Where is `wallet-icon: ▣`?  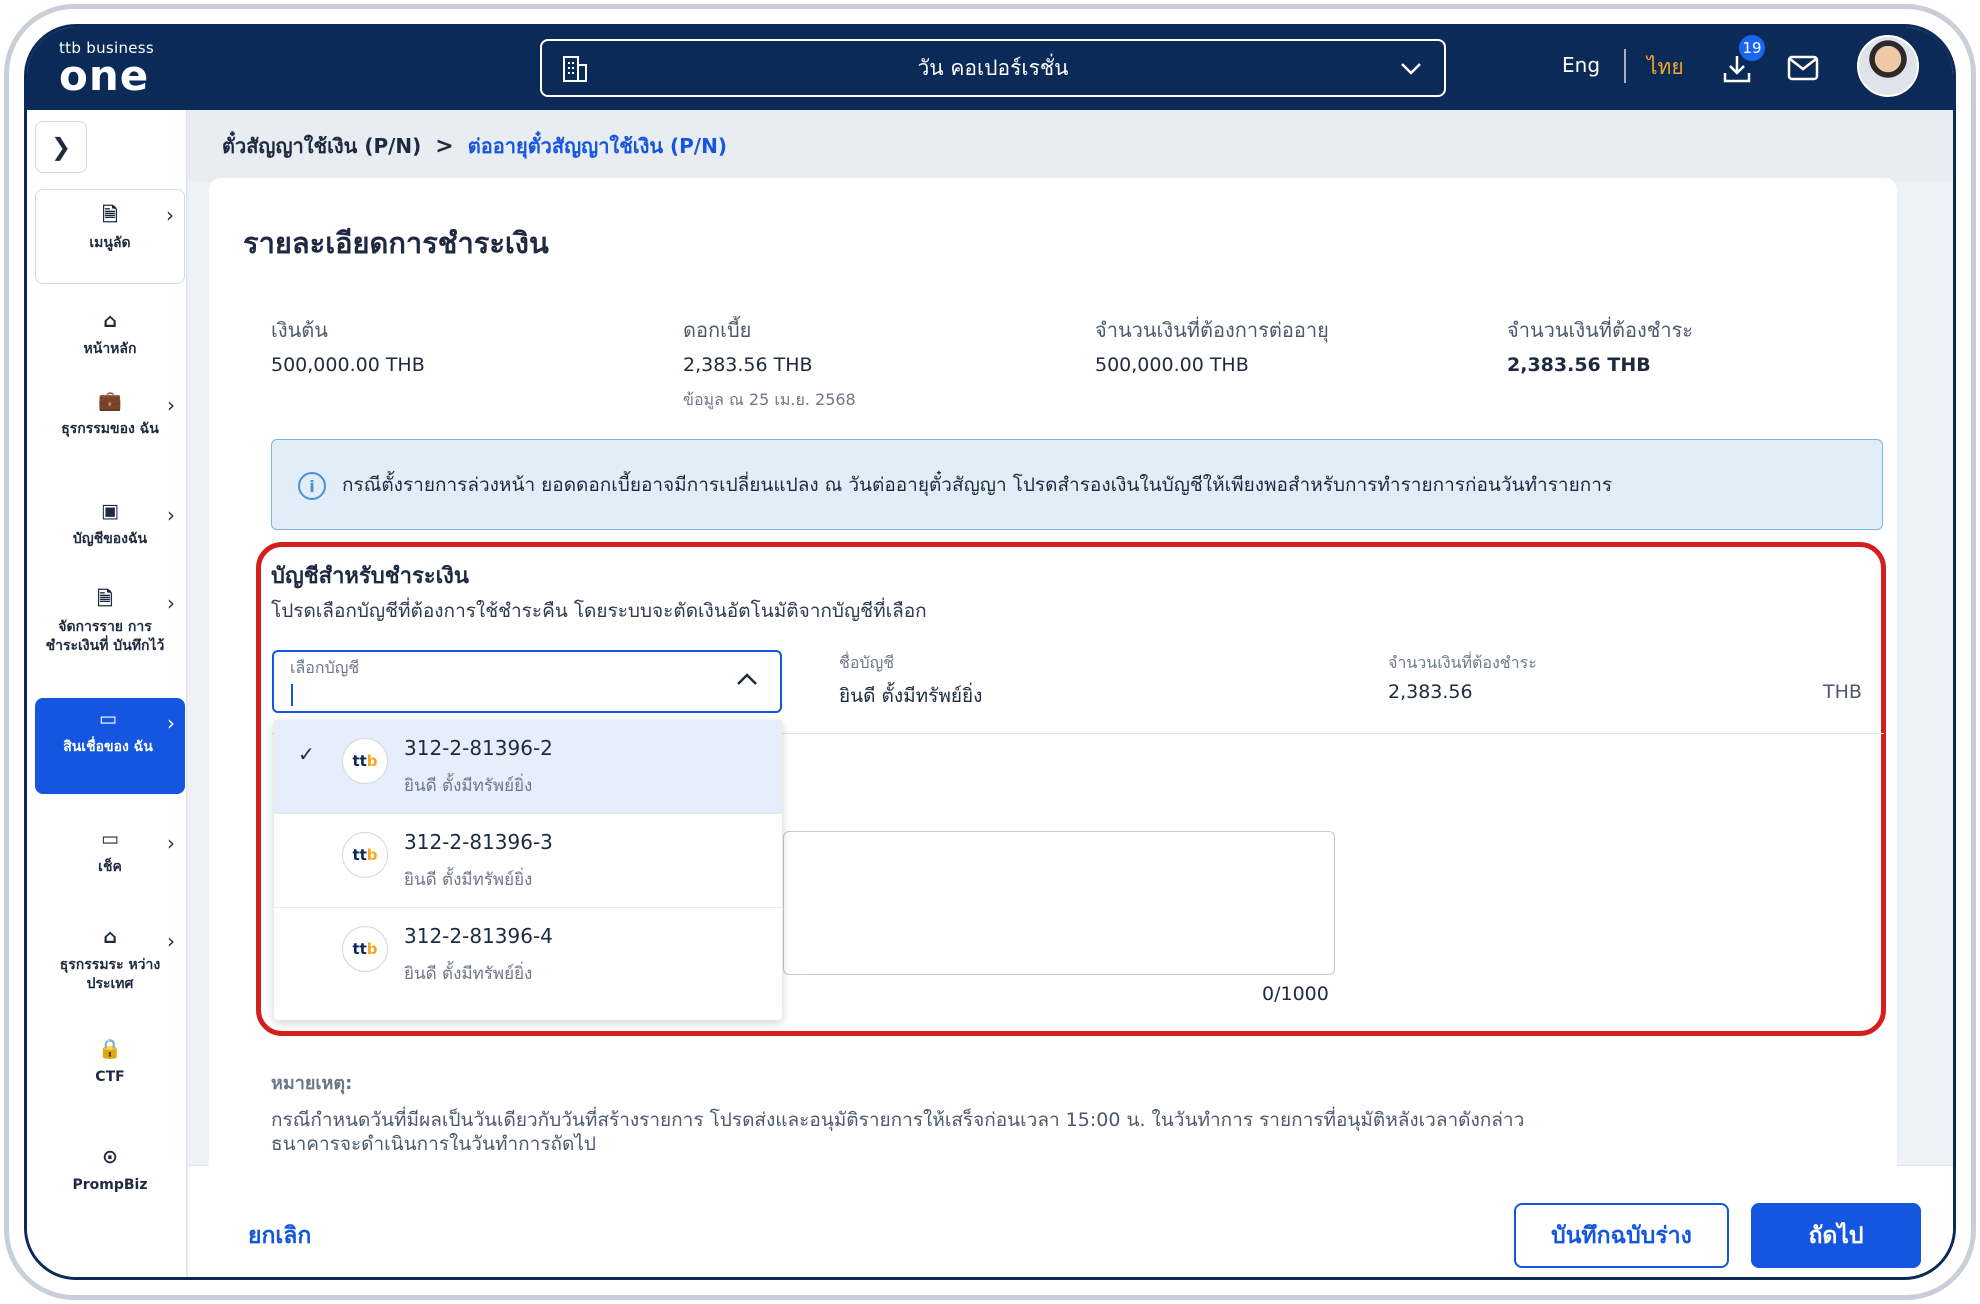
wallet-icon: ▣ is located at coordinates (110, 511).